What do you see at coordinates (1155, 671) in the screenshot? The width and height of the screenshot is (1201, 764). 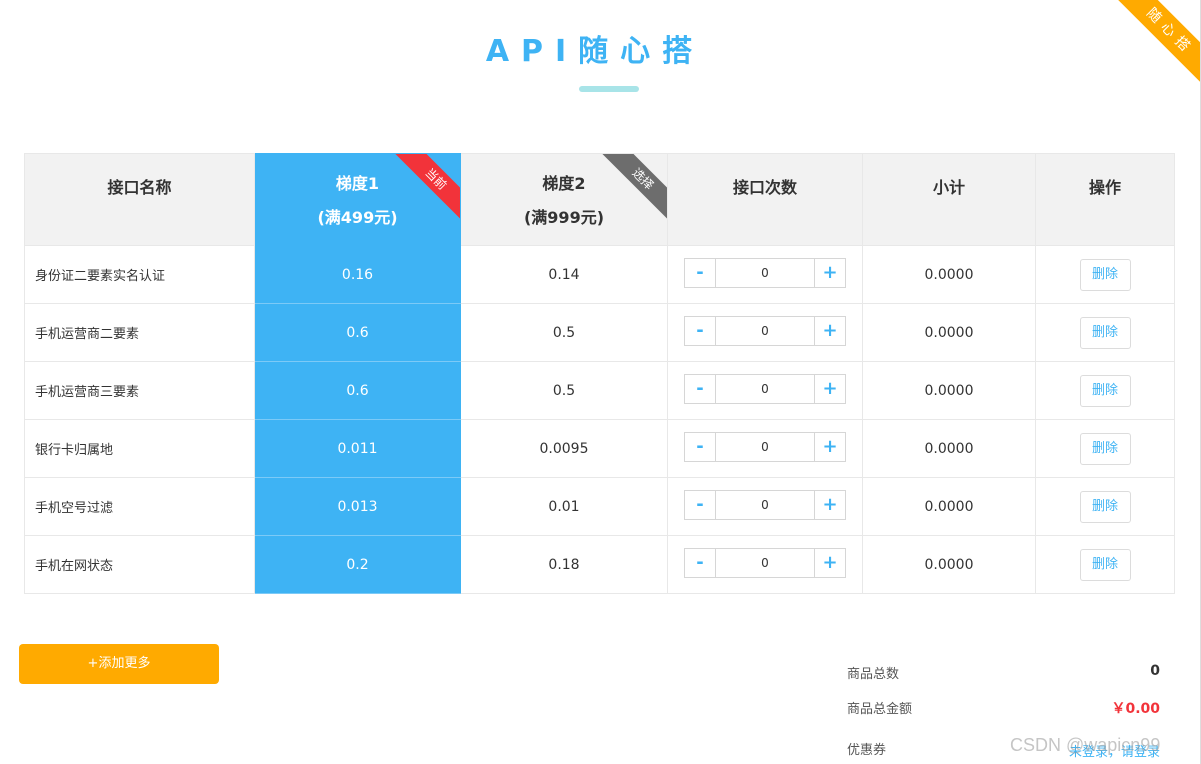 I see `total-count-value: 0` at bounding box center [1155, 671].